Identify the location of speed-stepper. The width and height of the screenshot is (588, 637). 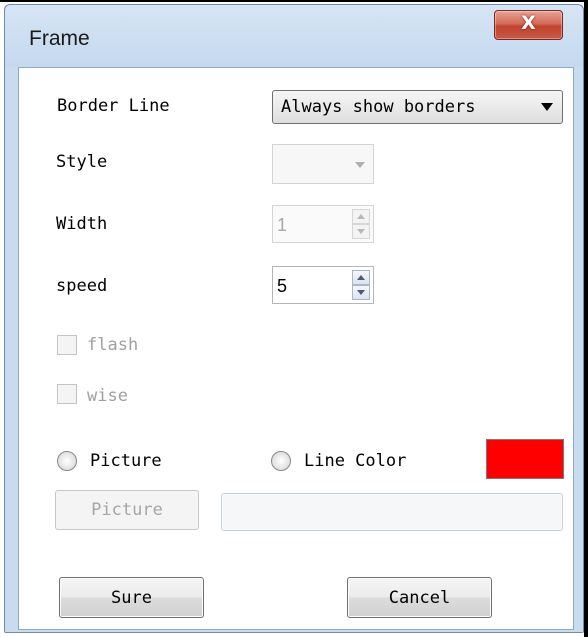
(323, 285).